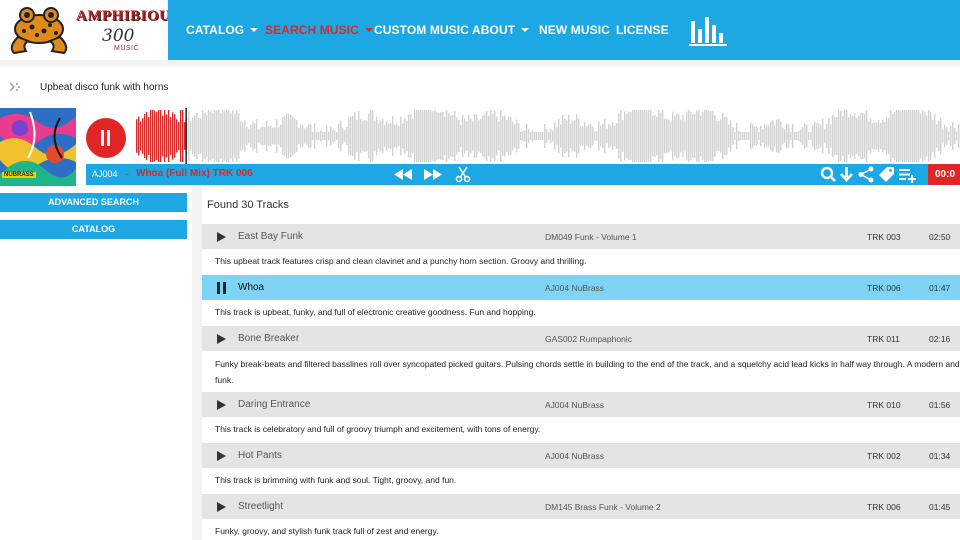  I want to click on track-row-playing: Whoa AJ004 NuBrass TRK 006 01:47, so click(581, 287).